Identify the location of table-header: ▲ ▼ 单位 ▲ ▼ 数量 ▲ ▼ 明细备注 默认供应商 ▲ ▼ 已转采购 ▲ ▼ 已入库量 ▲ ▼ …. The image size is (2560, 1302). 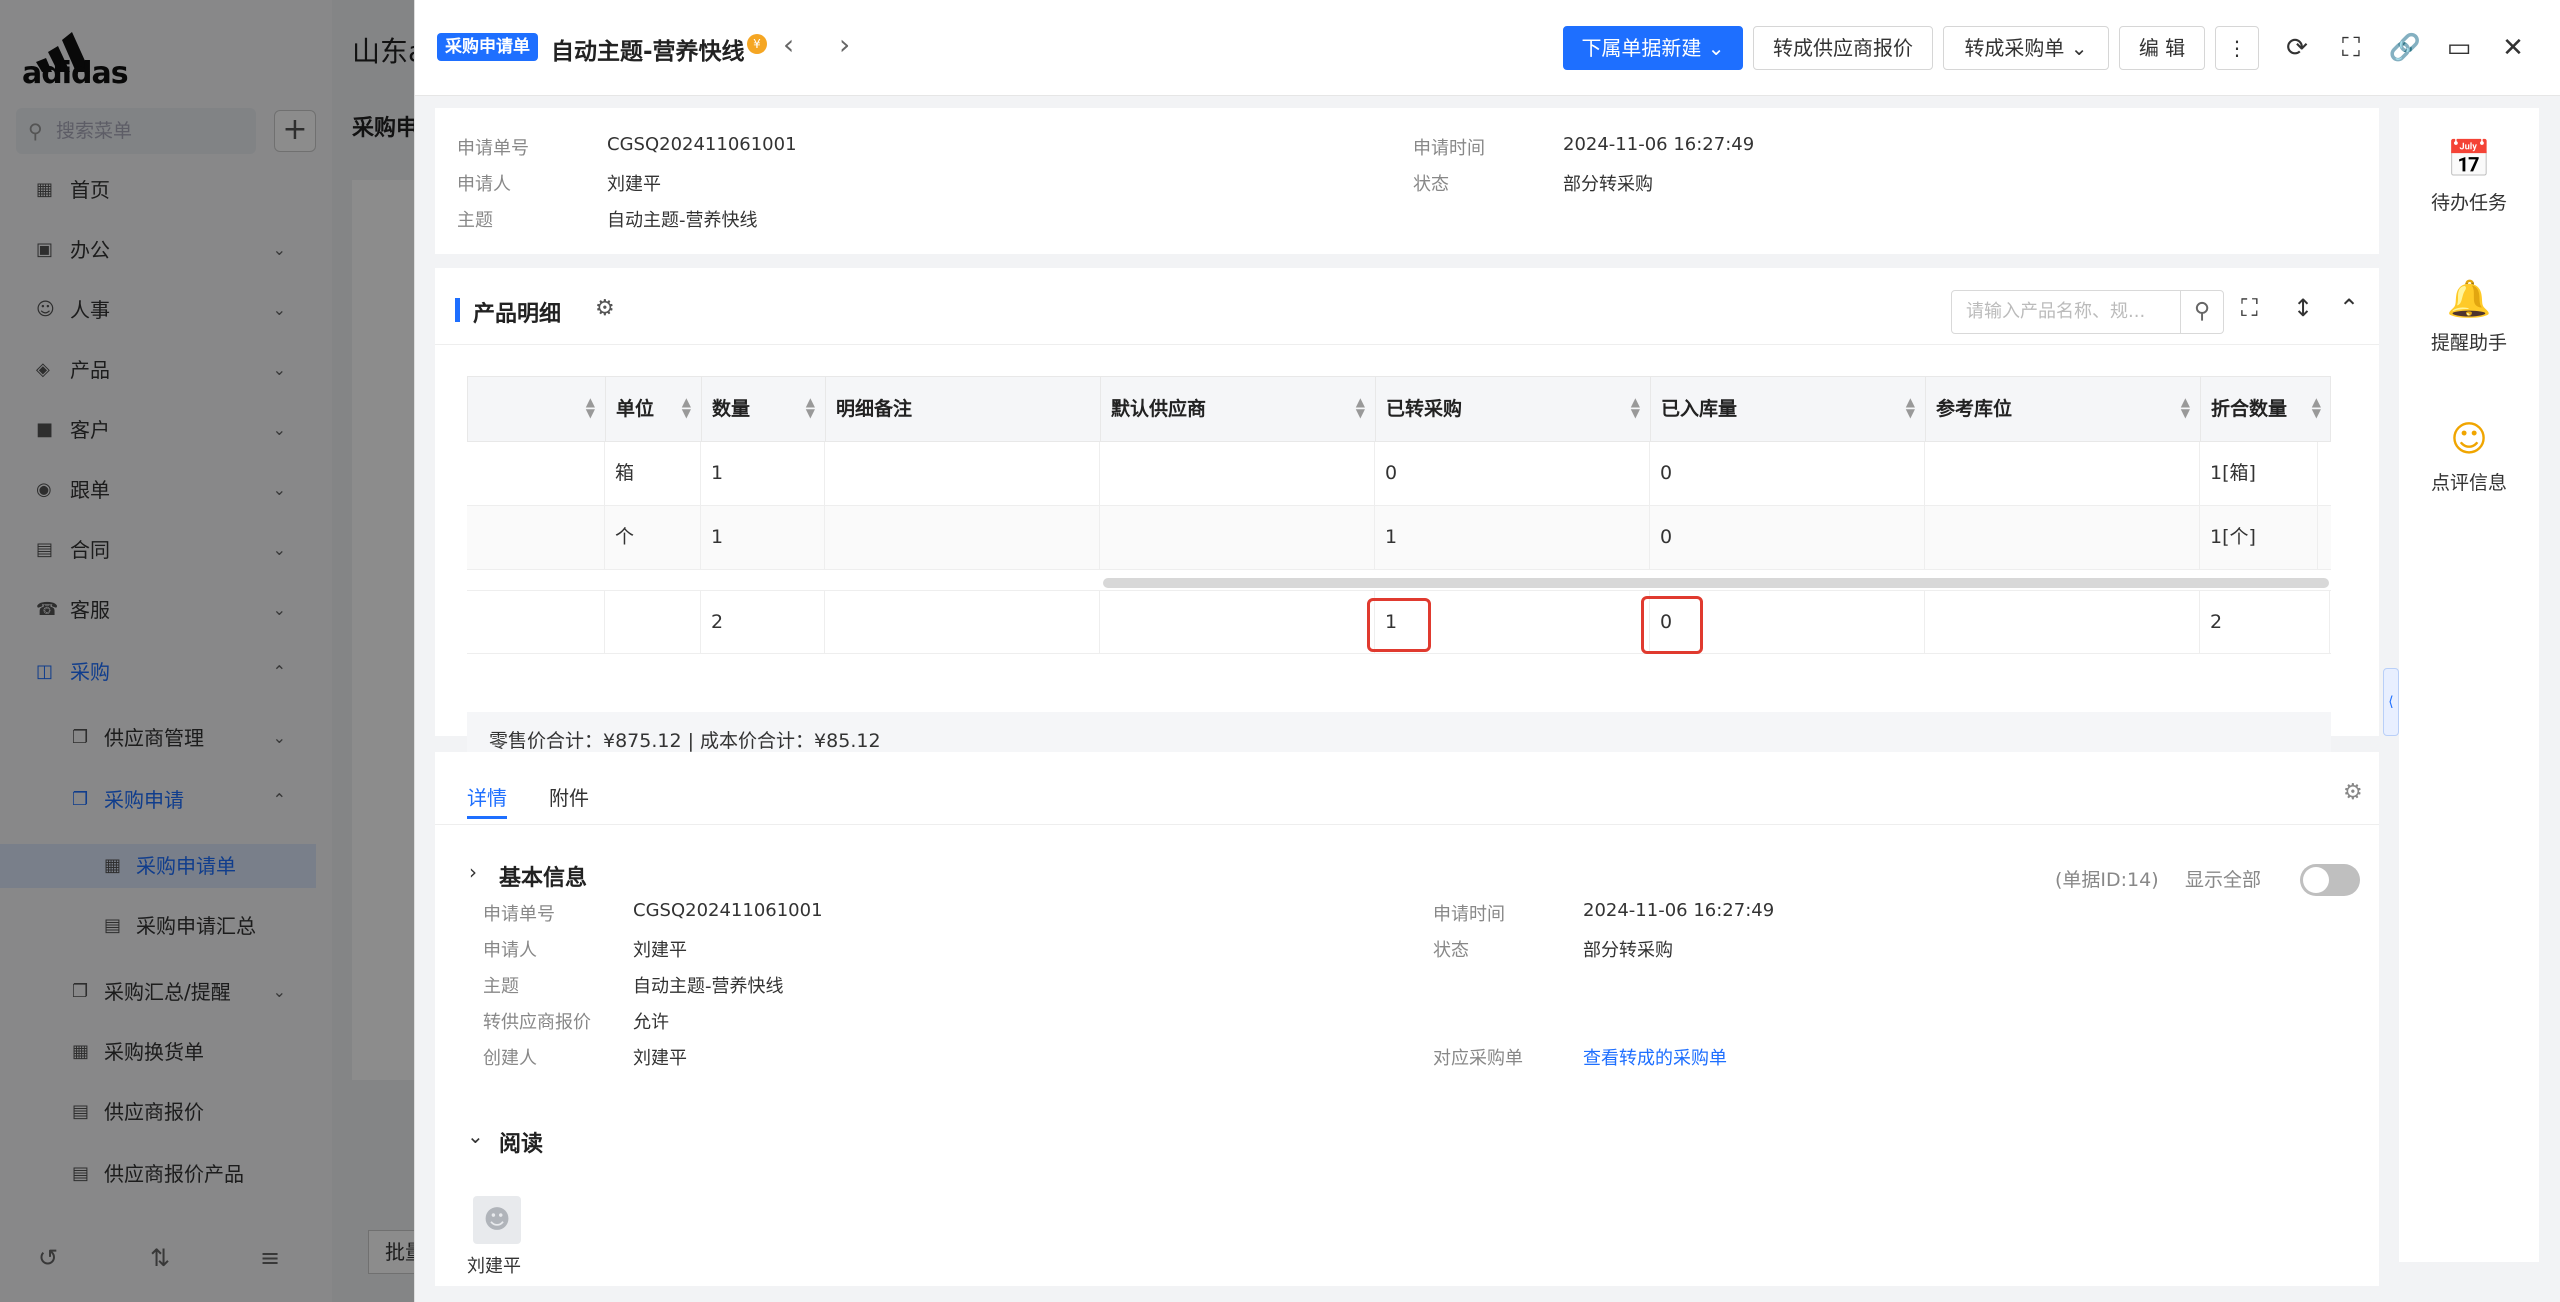
(1399, 409).